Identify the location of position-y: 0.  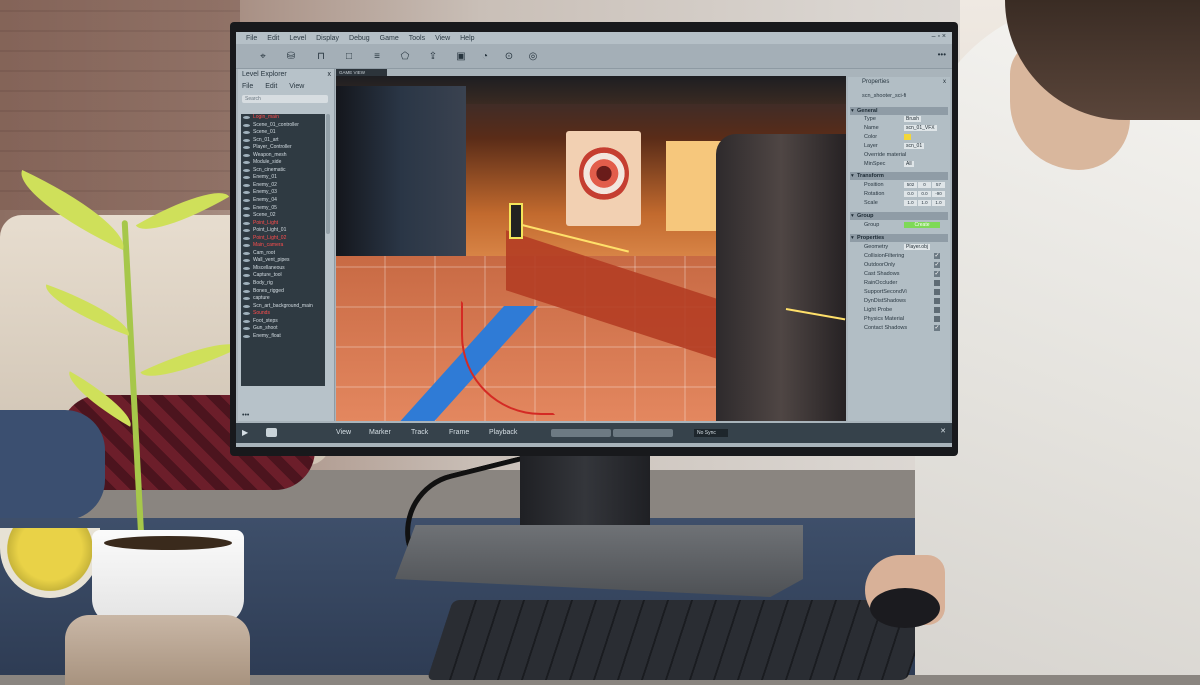
(924, 185).